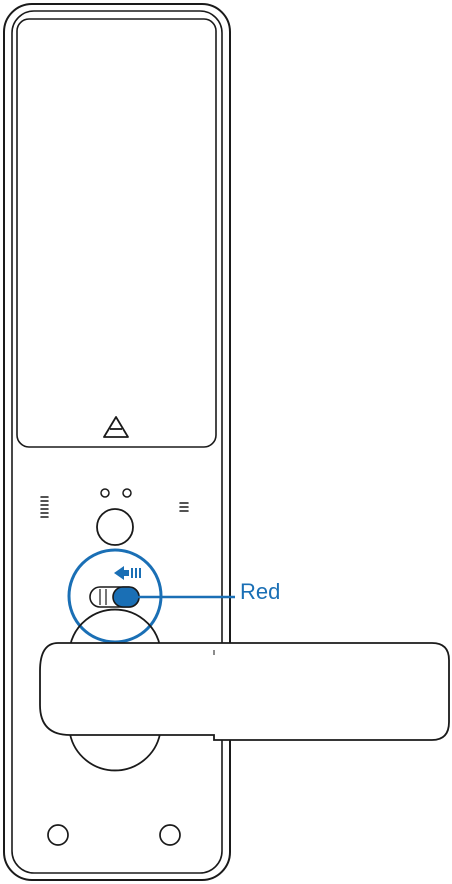 The image size is (452, 884). I want to click on screw-hole-left, so click(58, 835).